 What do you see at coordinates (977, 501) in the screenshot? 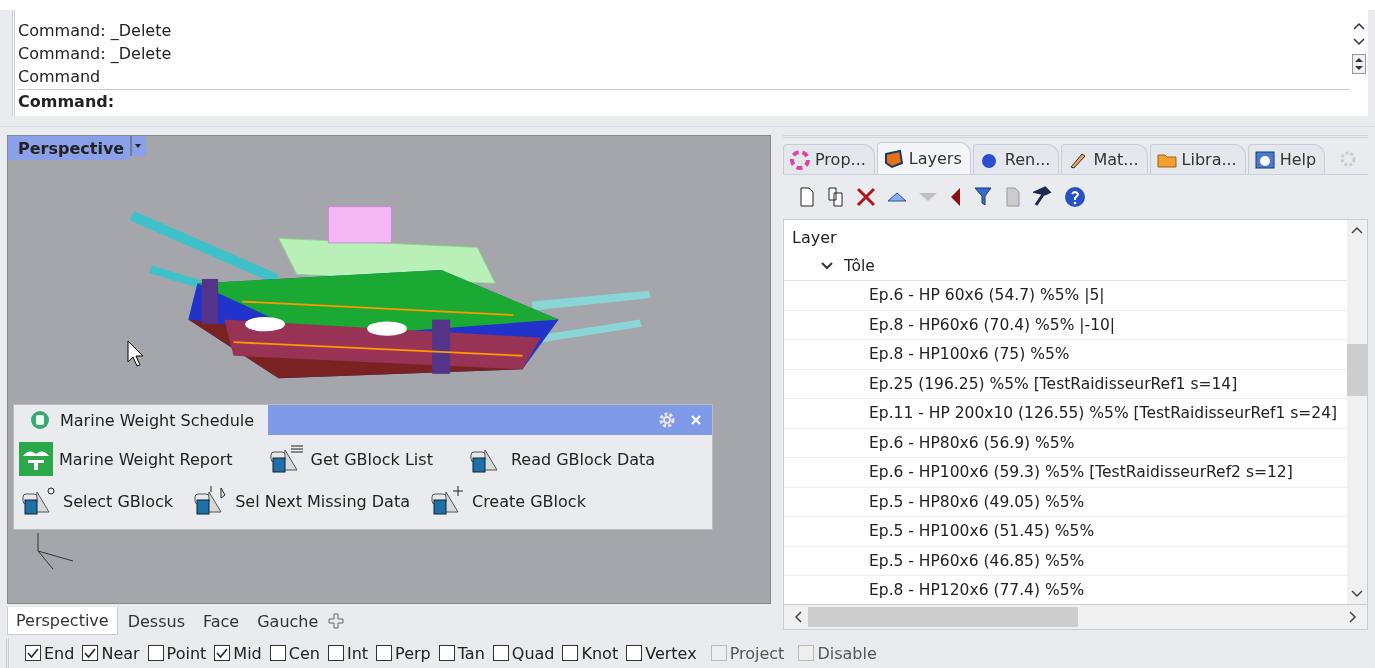
I see `layer-name: Ep.5 - HP80x6 (49.05) %5%` at bounding box center [977, 501].